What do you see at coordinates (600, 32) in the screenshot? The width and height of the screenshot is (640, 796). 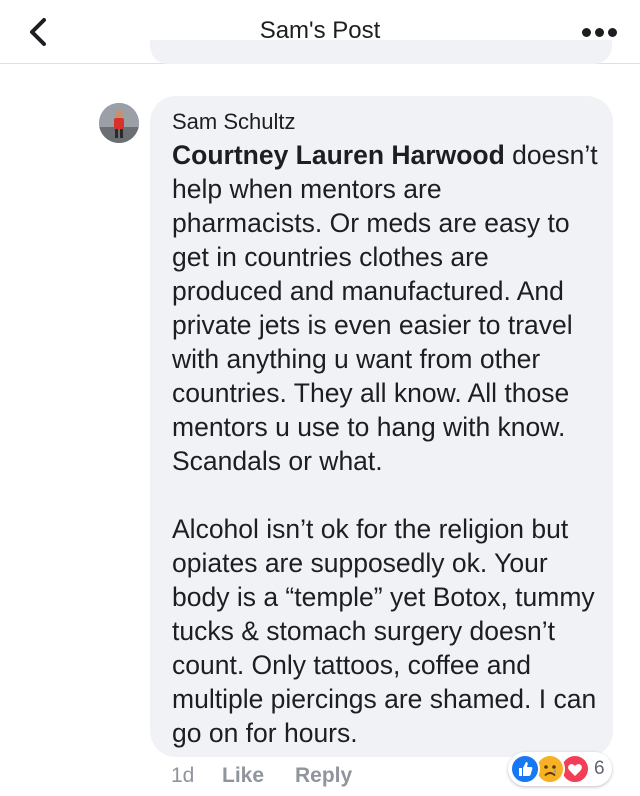 I see `more-options-button` at bounding box center [600, 32].